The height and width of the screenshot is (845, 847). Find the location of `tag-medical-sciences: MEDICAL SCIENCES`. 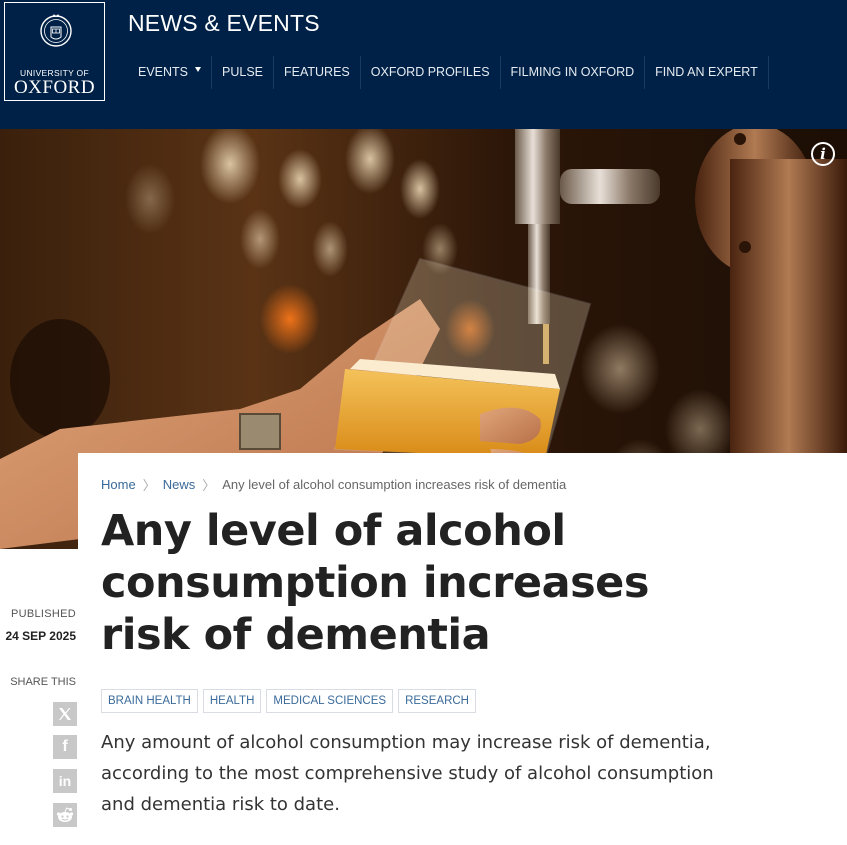

tag-medical-sciences: MEDICAL SCIENCES is located at coordinates (330, 701).